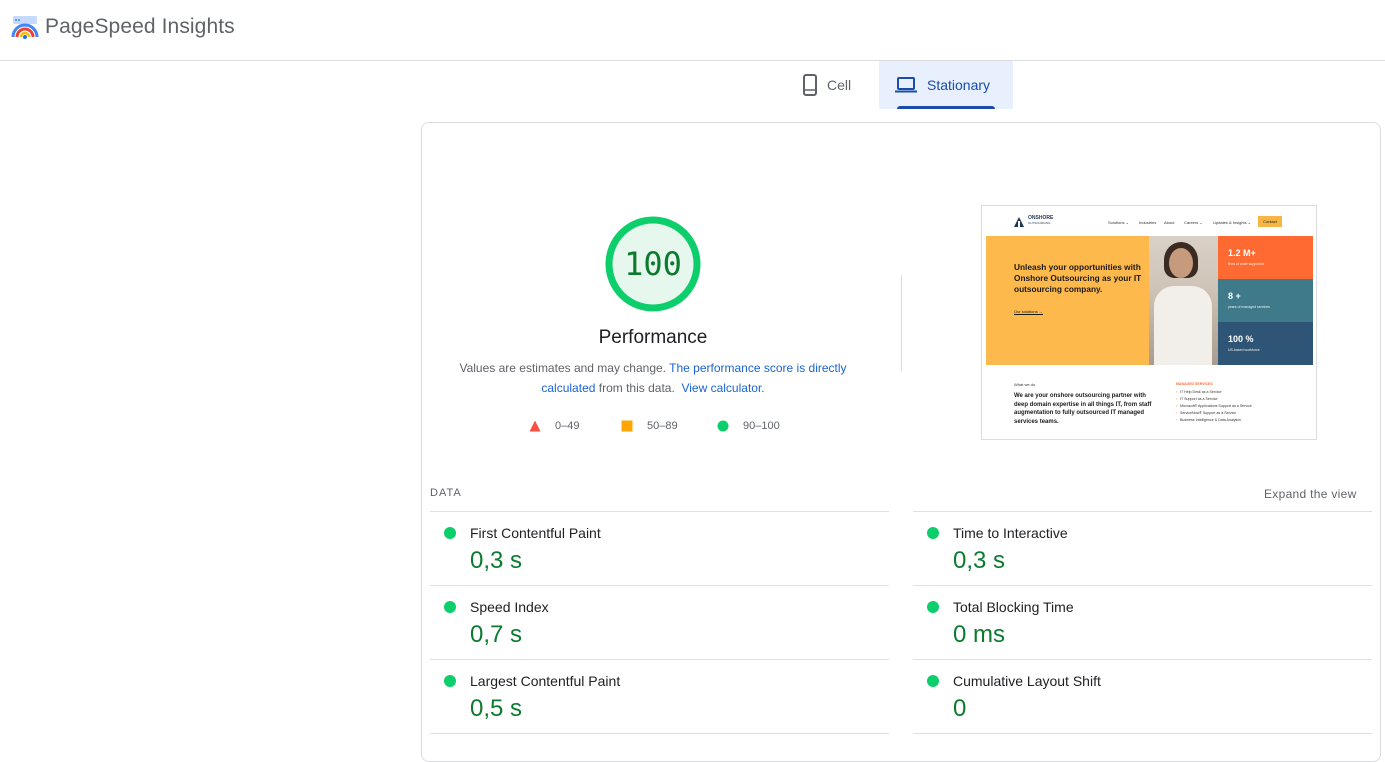  What do you see at coordinates (662, 426) in the screenshot?
I see `legend-average-label: 50–89` at bounding box center [662, 426].